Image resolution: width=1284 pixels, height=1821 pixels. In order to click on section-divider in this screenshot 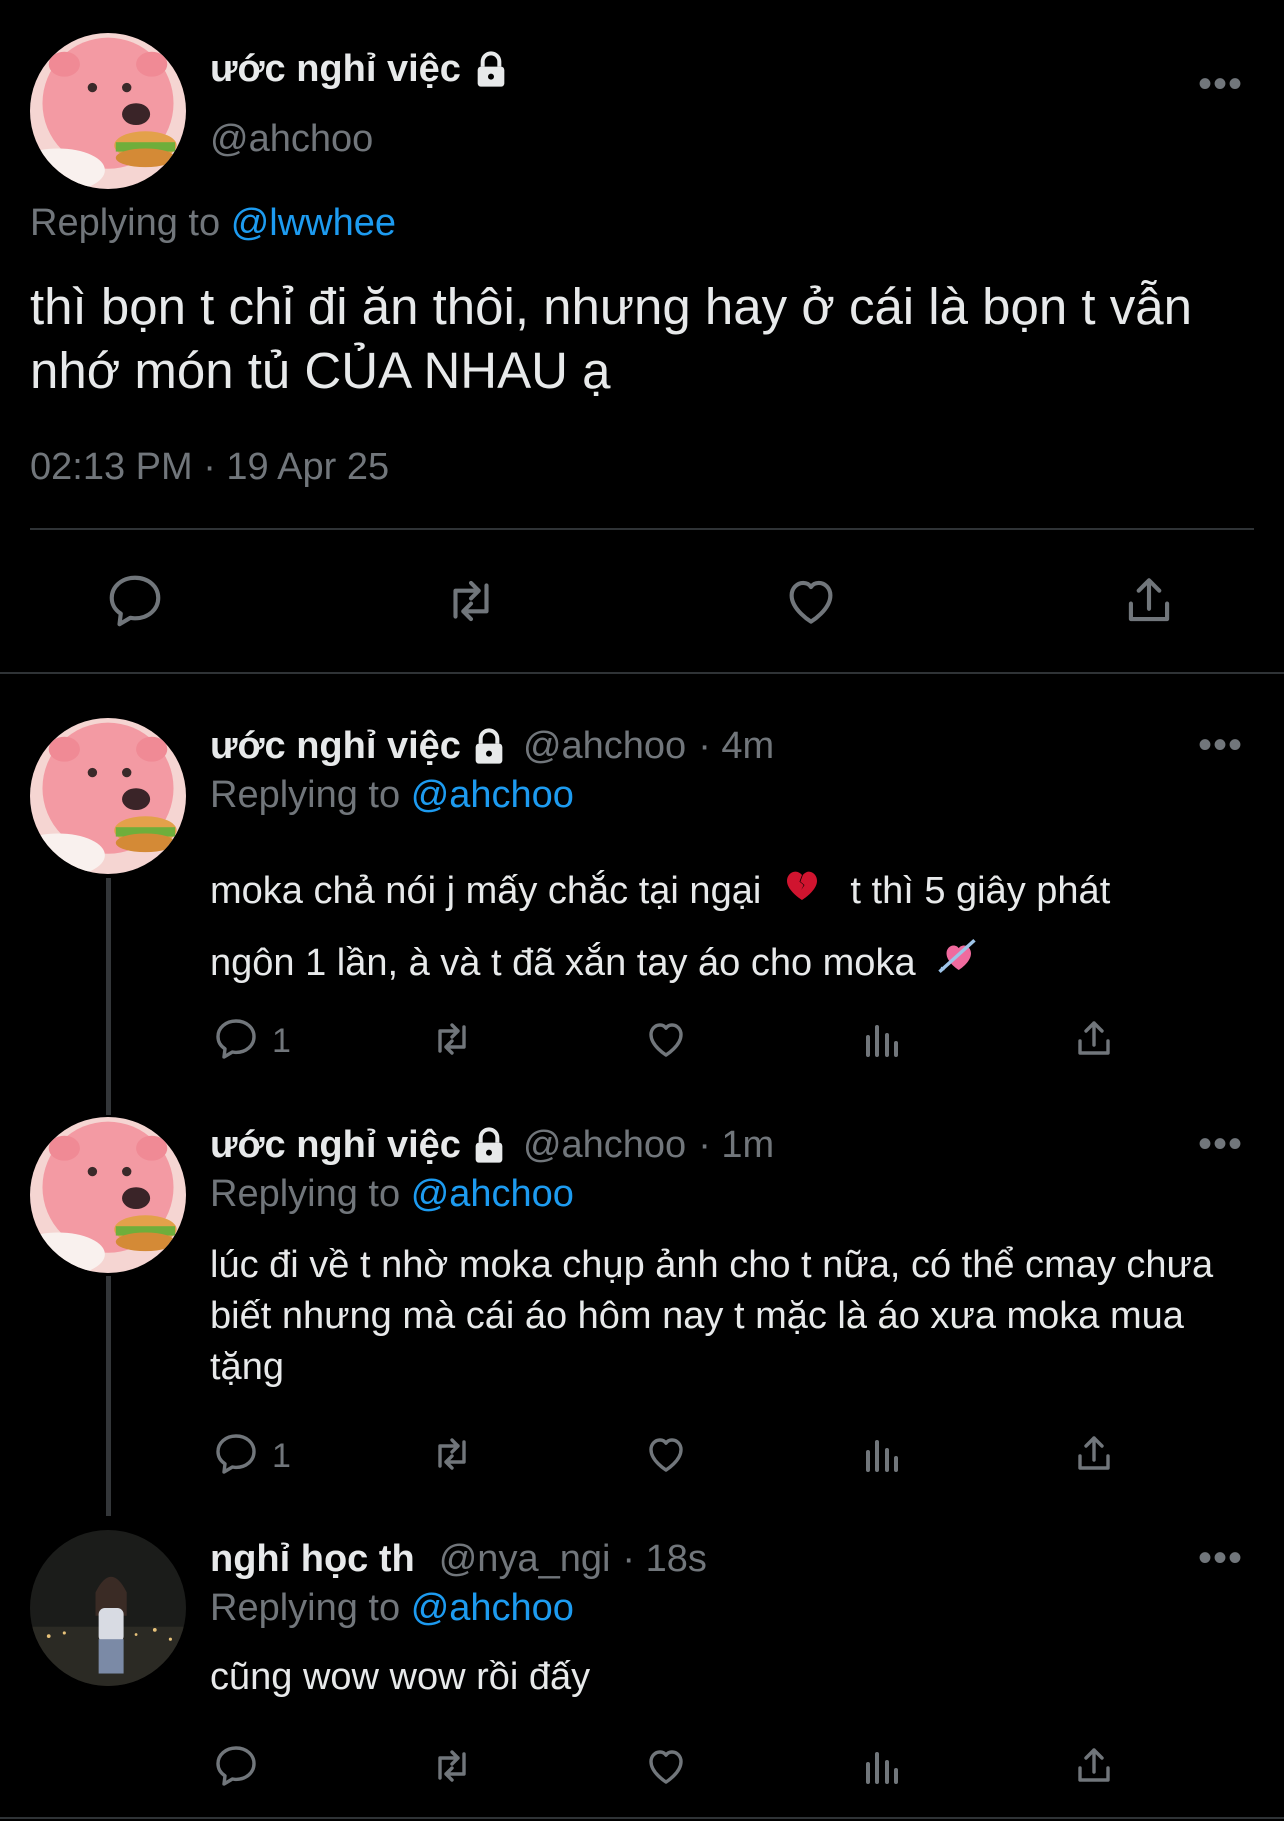, I will do `click(642, 673)`.